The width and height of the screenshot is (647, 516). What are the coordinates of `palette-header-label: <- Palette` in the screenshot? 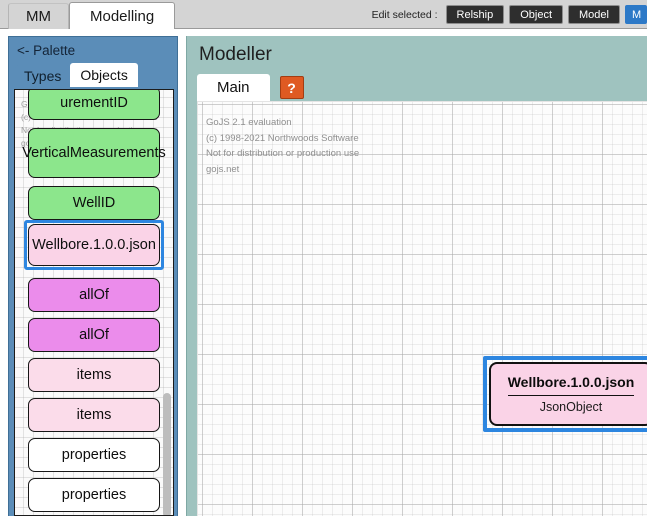 It's located at (93, 50).